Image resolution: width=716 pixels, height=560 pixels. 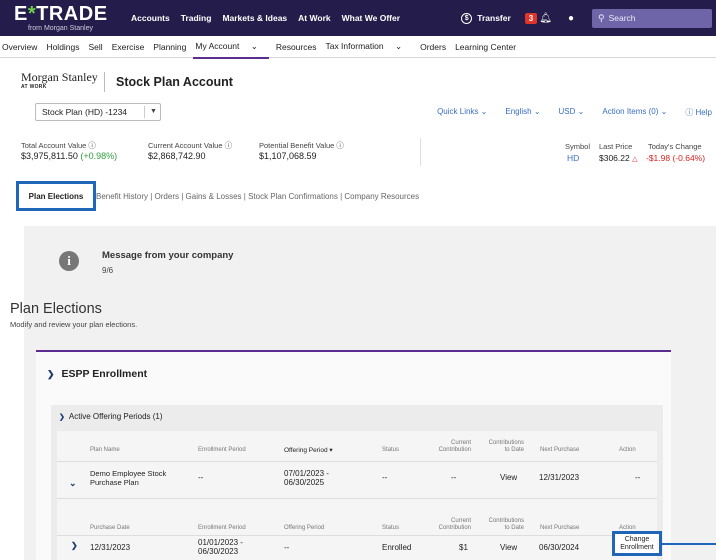 What do you see at coordinates (508, 548) in the screenshot?
I see `purchase-contributions-view-link: View` at bounding box center [508, 548].